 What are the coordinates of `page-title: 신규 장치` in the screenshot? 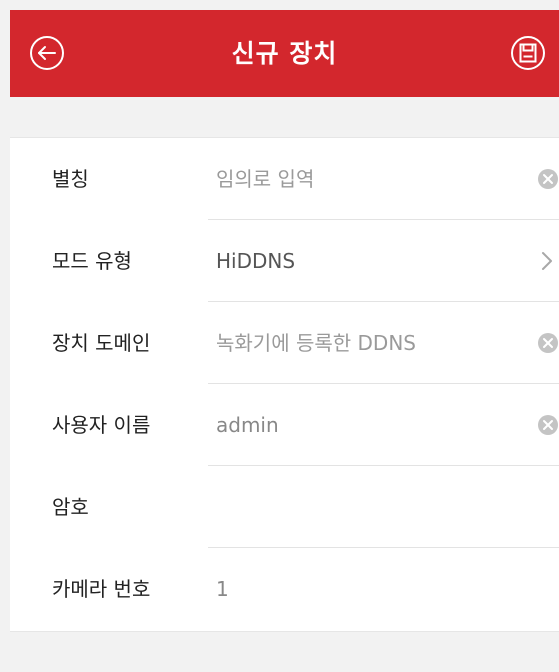 It's located at (284, 53).